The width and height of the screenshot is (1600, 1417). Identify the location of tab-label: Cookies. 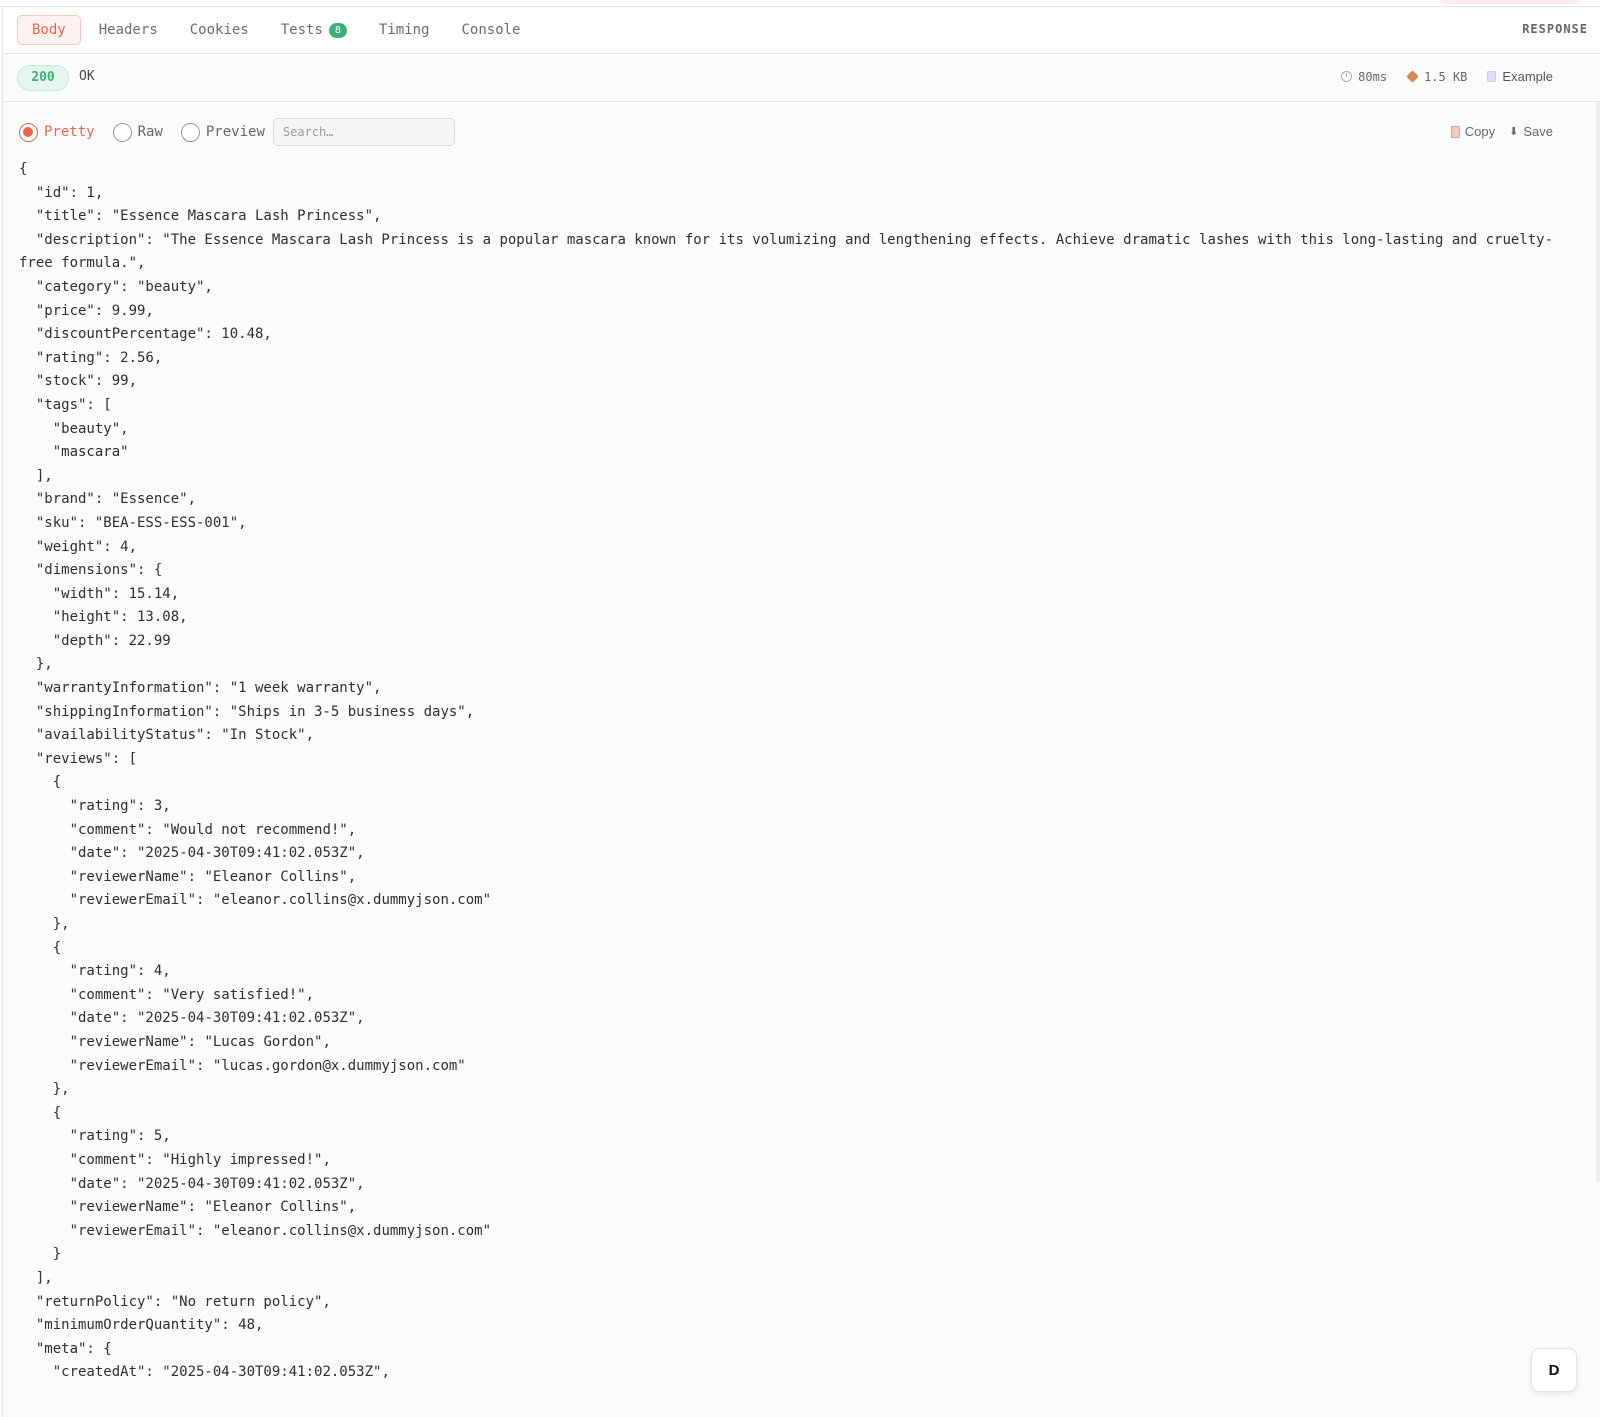
(219, 30).